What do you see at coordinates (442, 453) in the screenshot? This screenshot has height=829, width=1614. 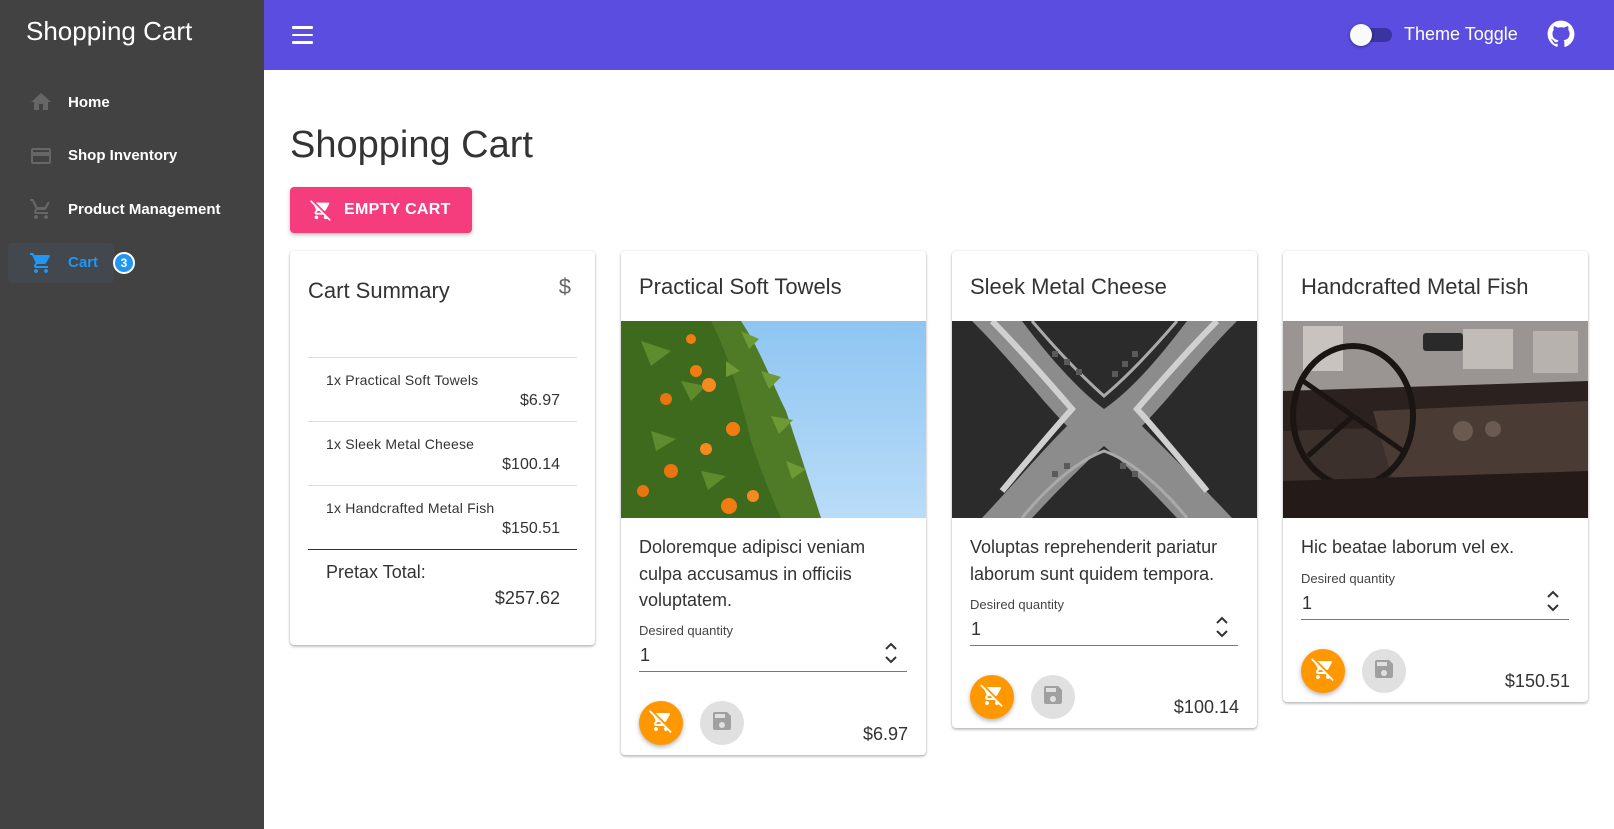 I see `list-item: 1x Sleek Metal Cheese $100.14` at bounding box center [442, 453].